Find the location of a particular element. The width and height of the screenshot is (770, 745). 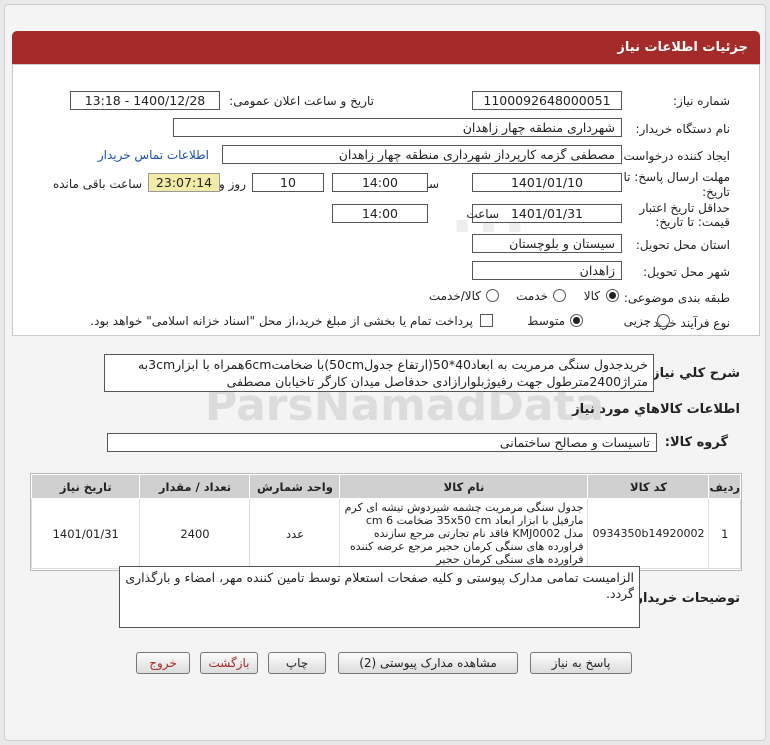

reply-button: پاسخ به نیاز is located at coordinates (581, 663).